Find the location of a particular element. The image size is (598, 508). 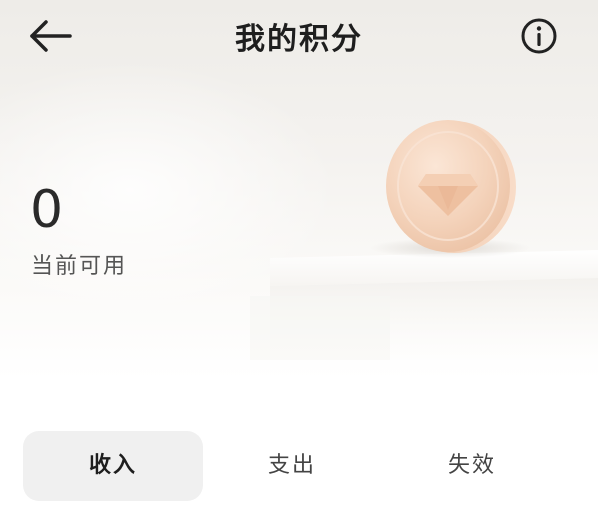

tab-income: 收入 is located at coordinates (113, 466).